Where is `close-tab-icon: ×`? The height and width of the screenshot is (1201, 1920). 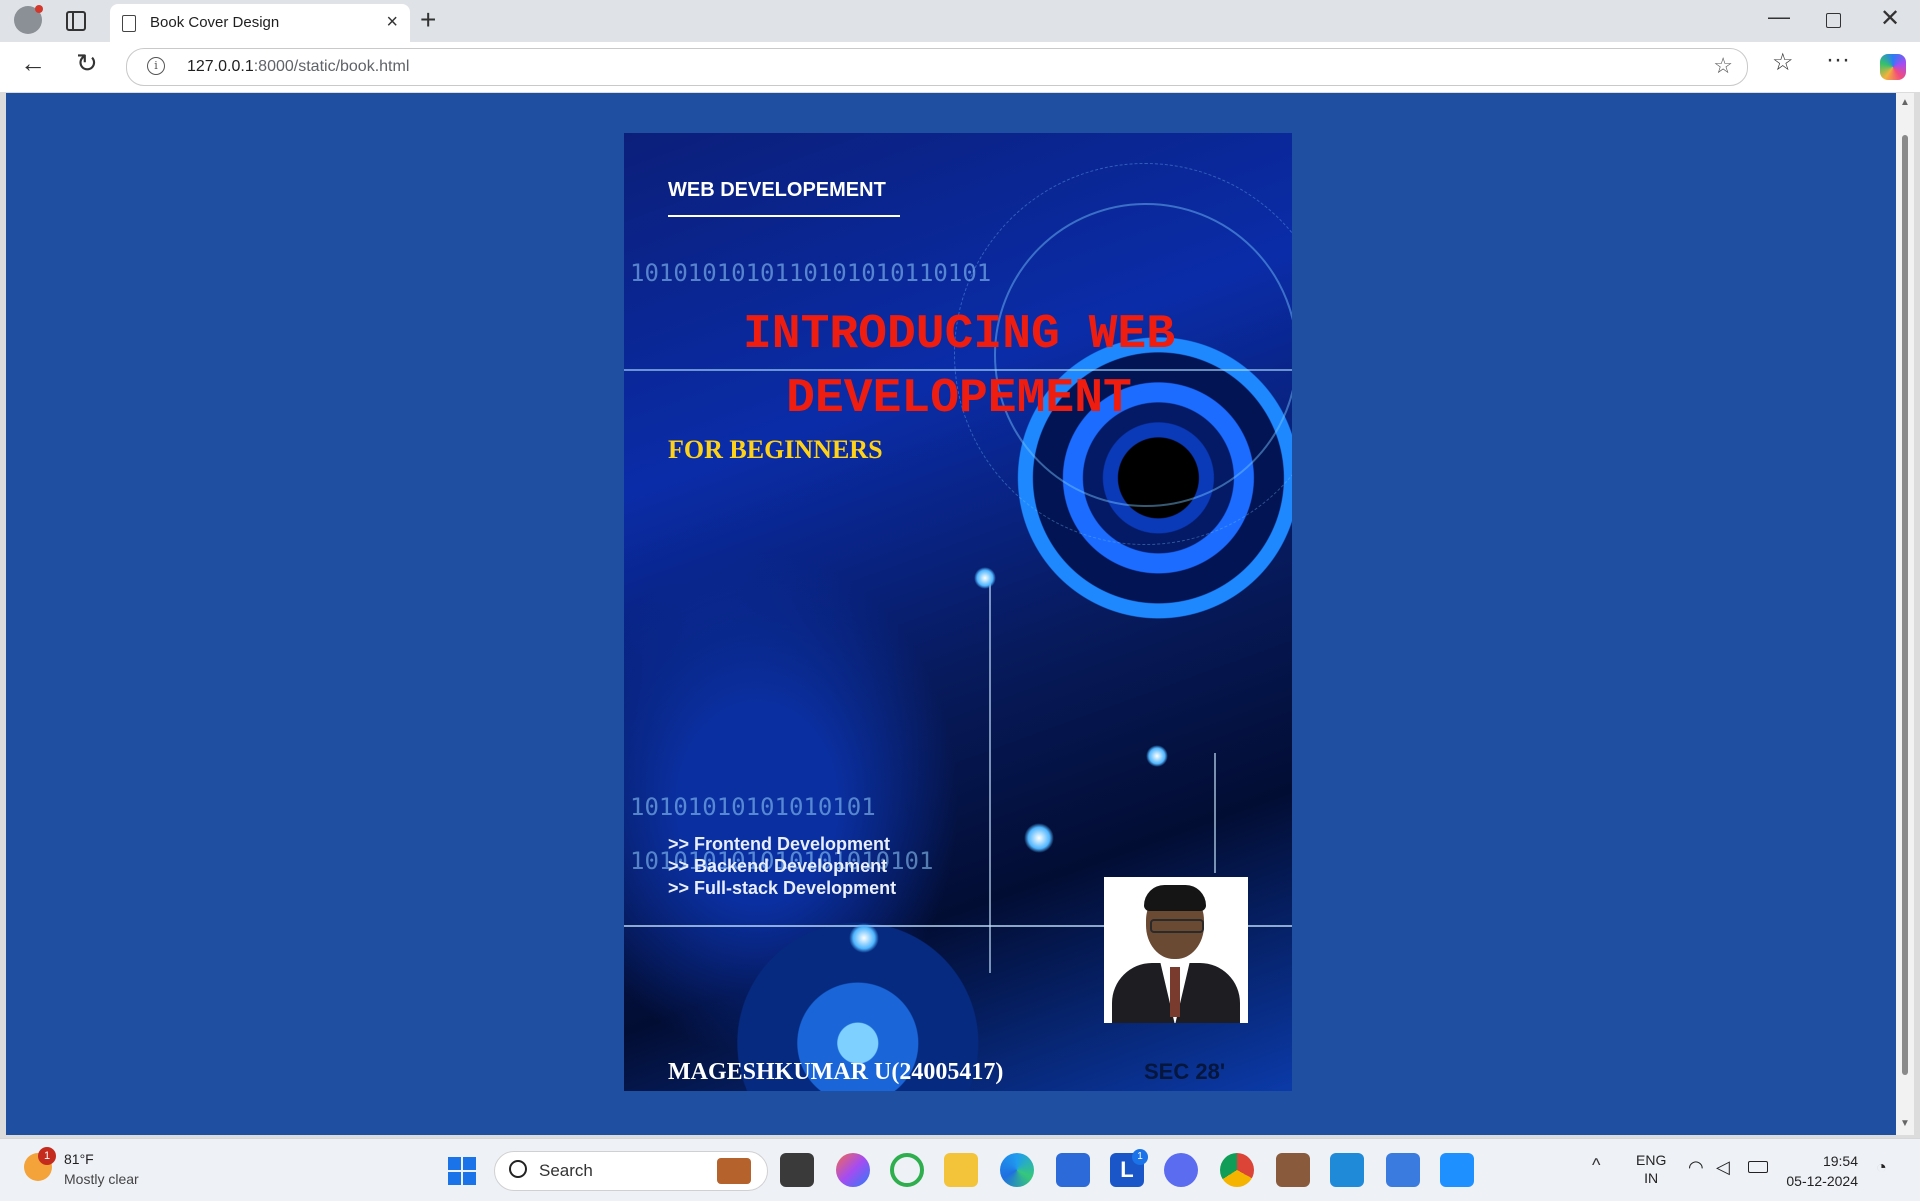
close-tab-icon: × is located at coordinates (392, 22).